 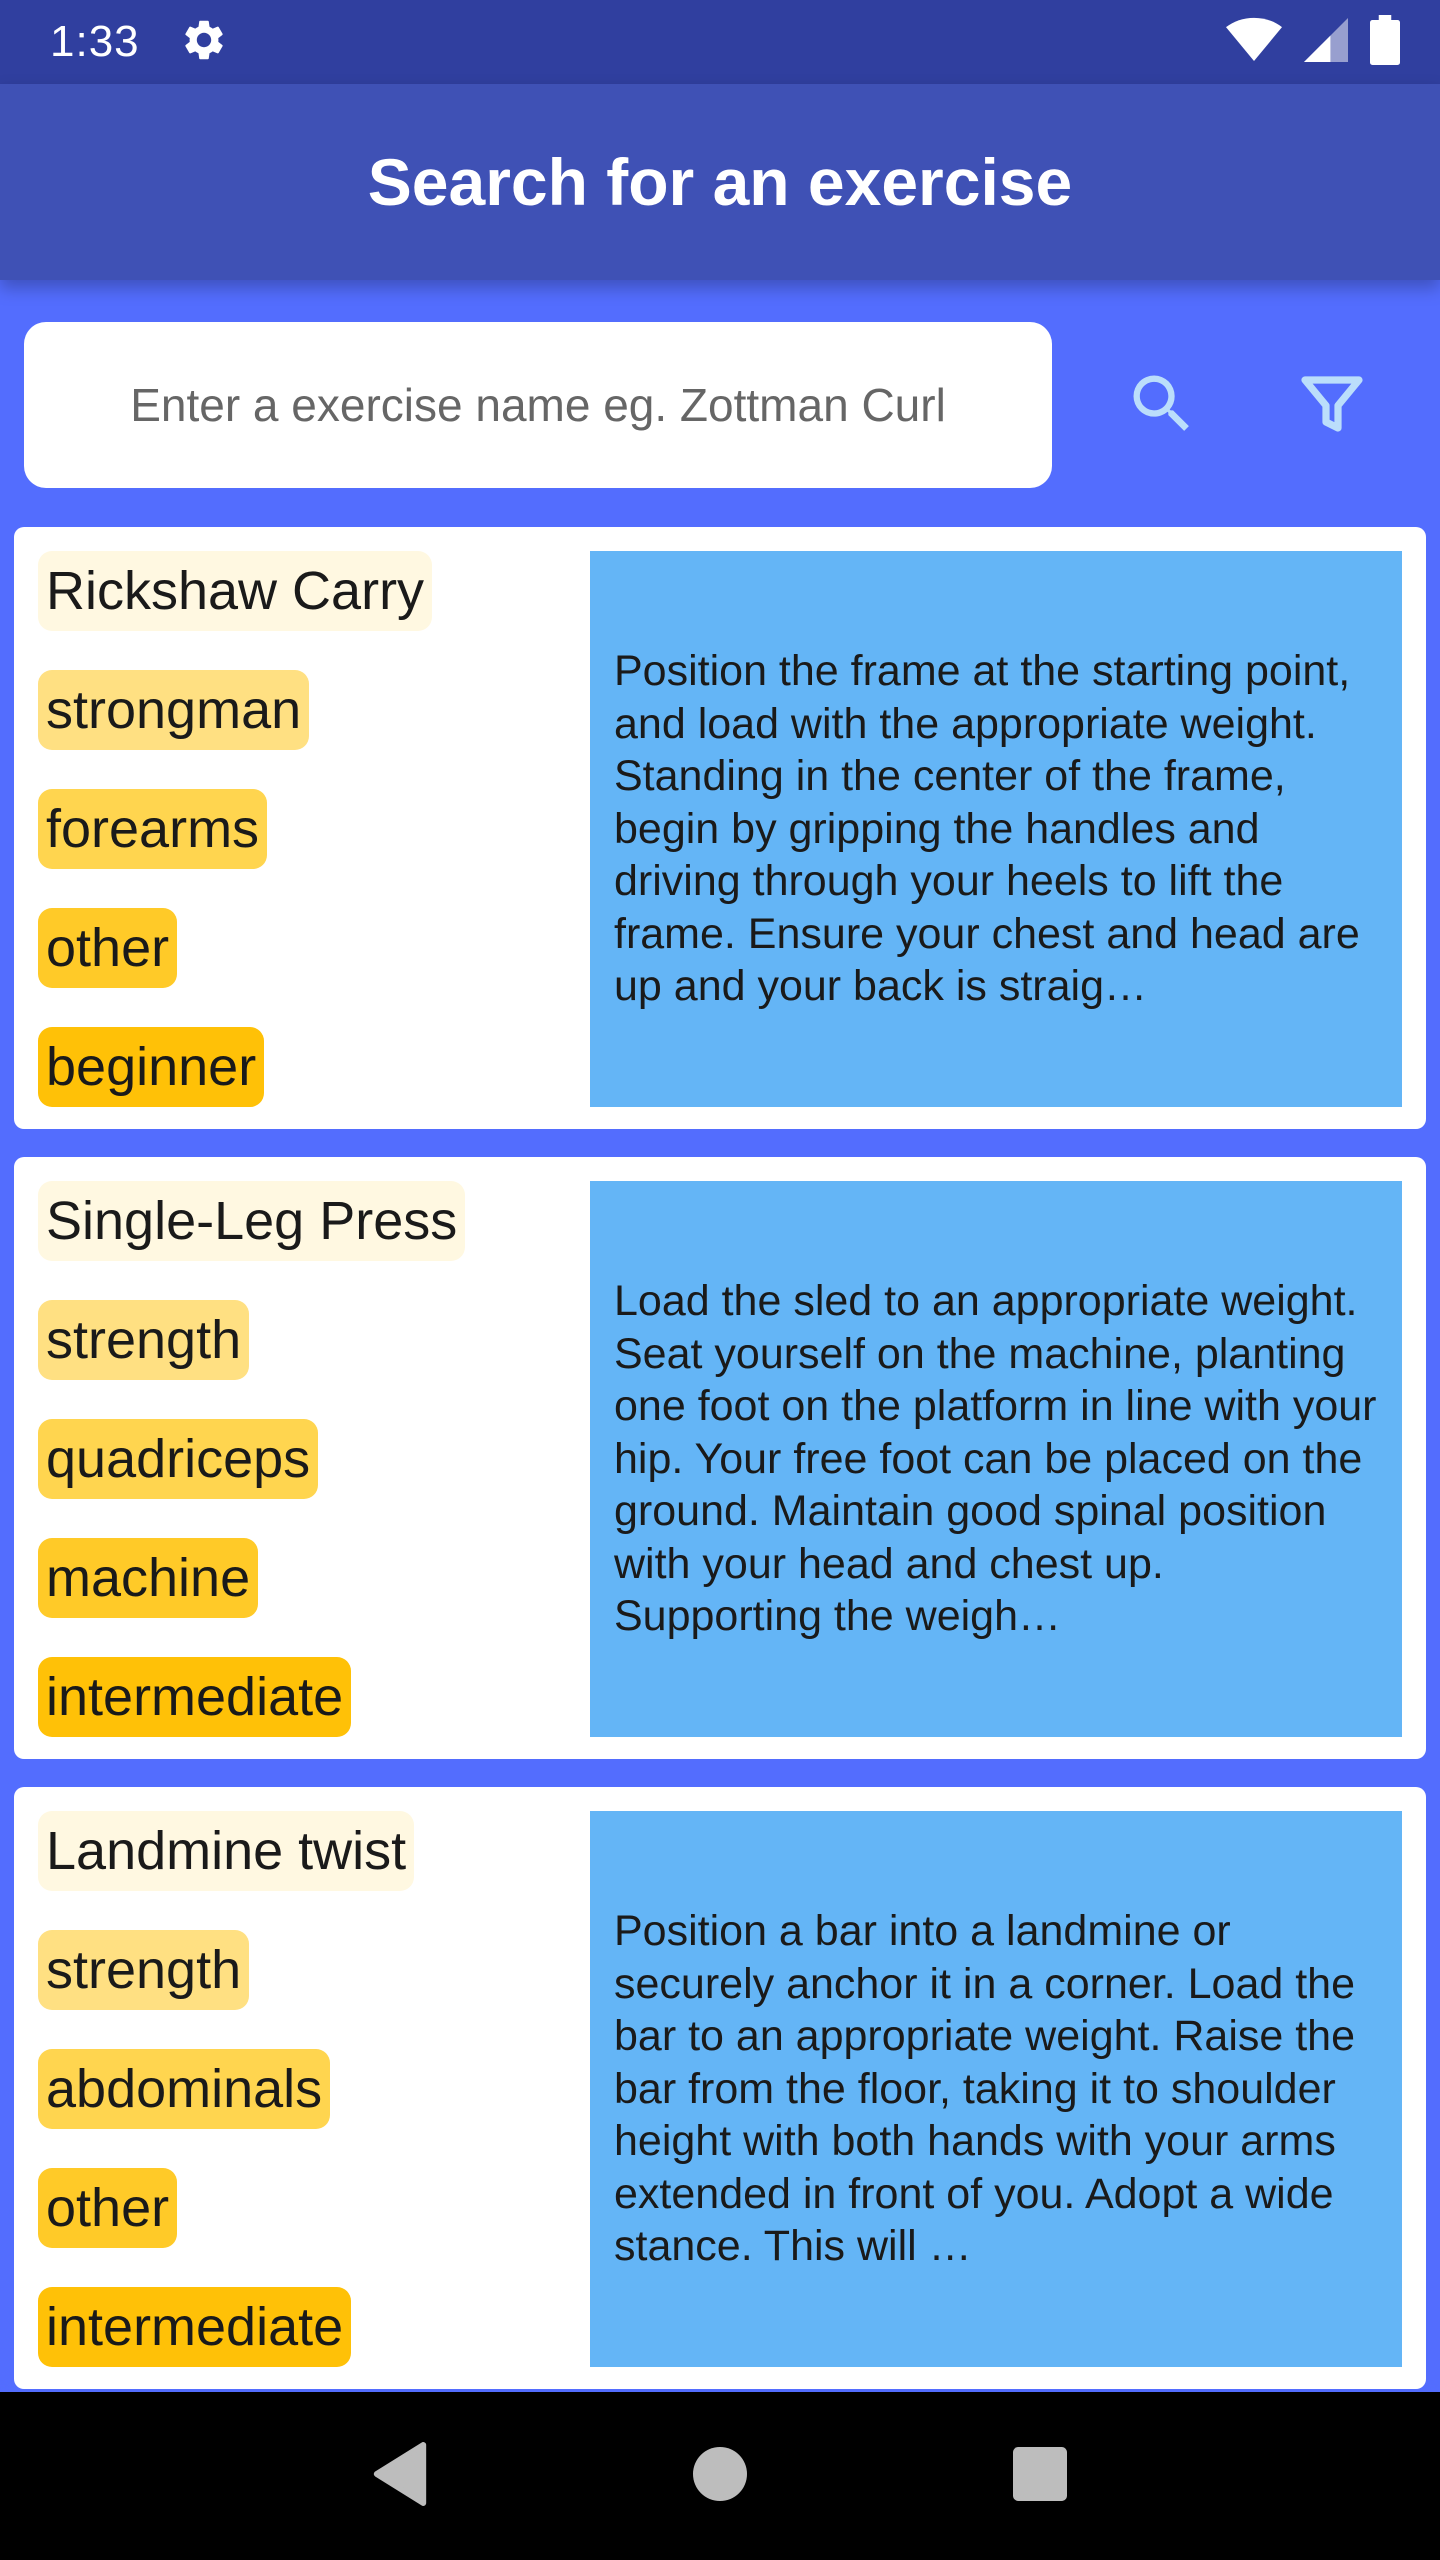 I want to click on back-button, so click(x=400, y=2476).